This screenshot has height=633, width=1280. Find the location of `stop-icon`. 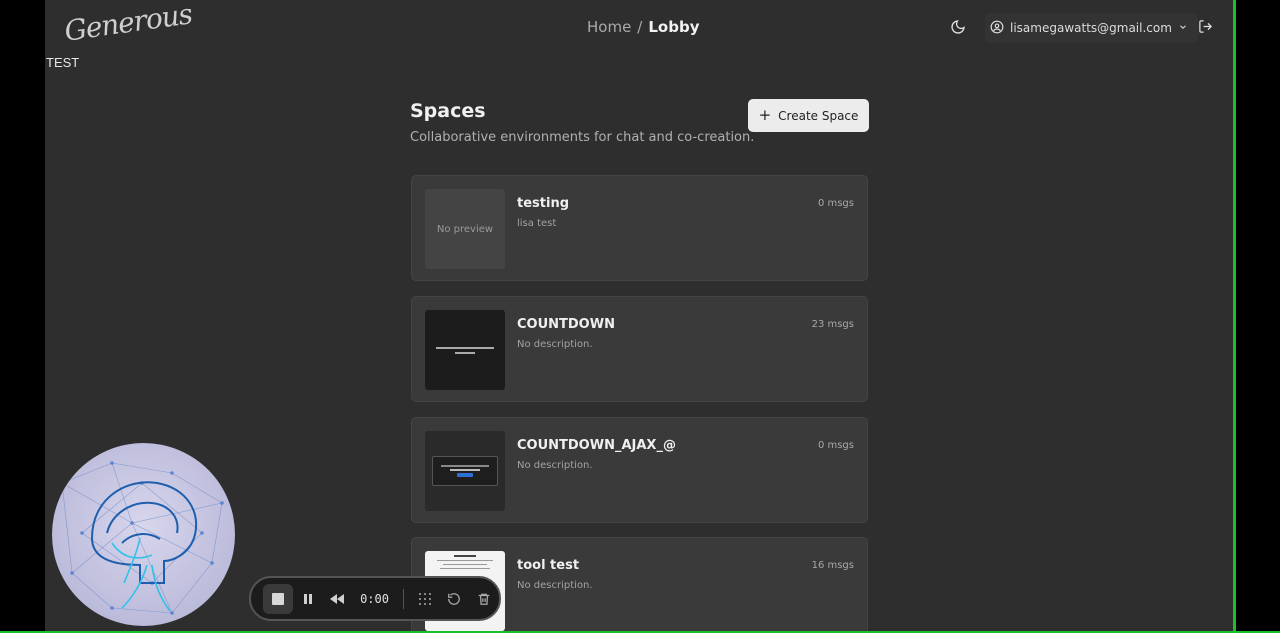

stop-icon is located at coordinates (277, 598).